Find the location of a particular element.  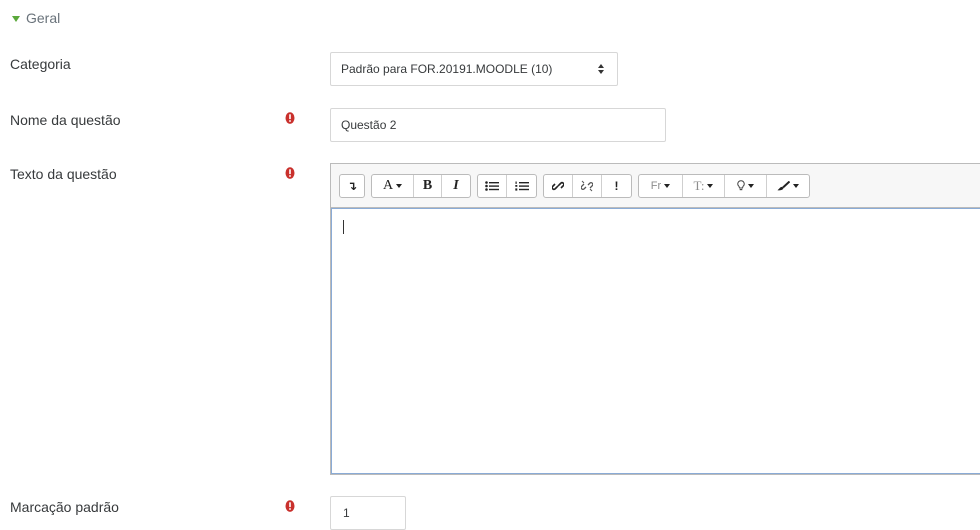

toolbar-toggle-button: ↴ is located at coordinates (352, 186).